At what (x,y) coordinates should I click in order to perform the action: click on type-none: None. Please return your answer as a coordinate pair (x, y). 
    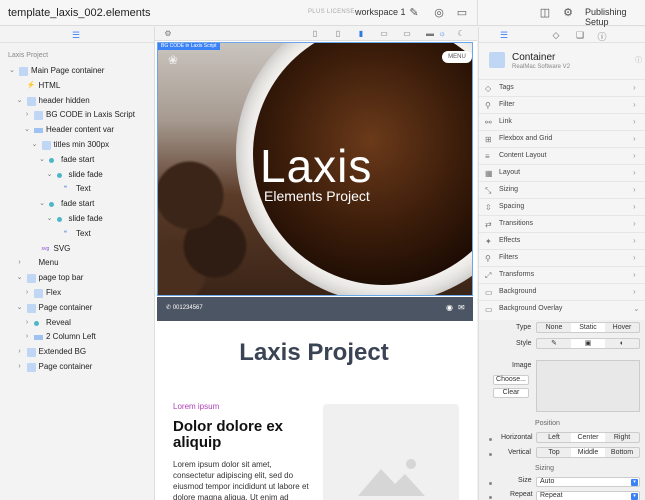
    Looking at the image, I should click on (554, 327).